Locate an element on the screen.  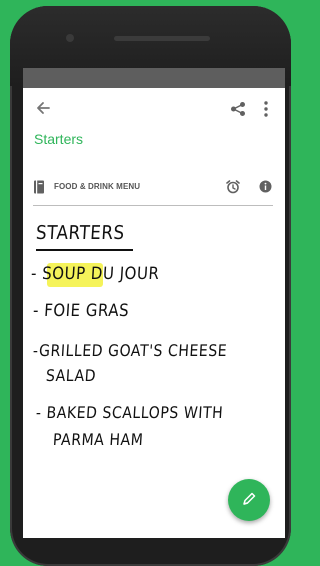
handwritten-line: PARMA HAM is located at coordinates (98, 439).